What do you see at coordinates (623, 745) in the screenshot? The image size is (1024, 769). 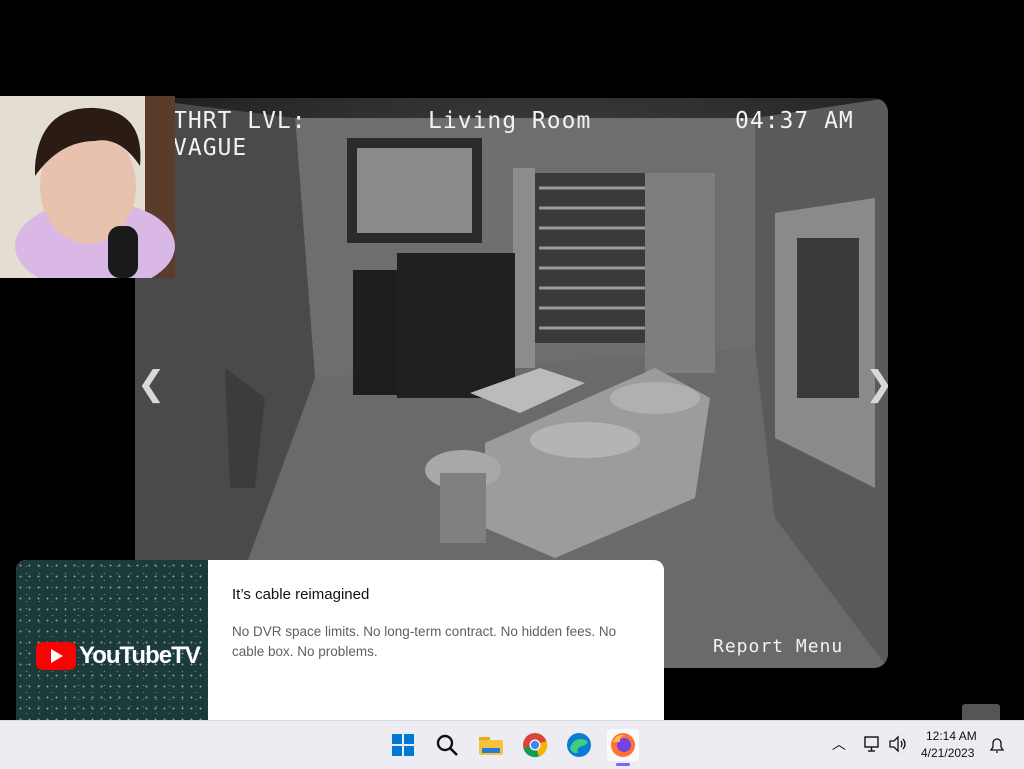 I see `firefox-icon` at bounding box center [623, 745].